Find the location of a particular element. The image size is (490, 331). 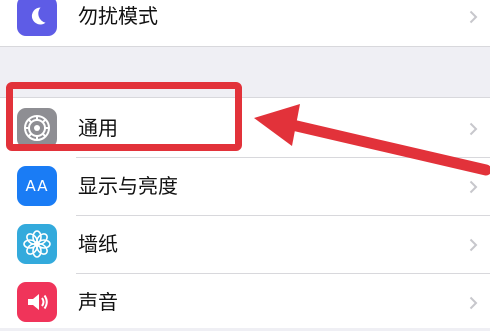

moon-icon is located at coordinates (37, 18).